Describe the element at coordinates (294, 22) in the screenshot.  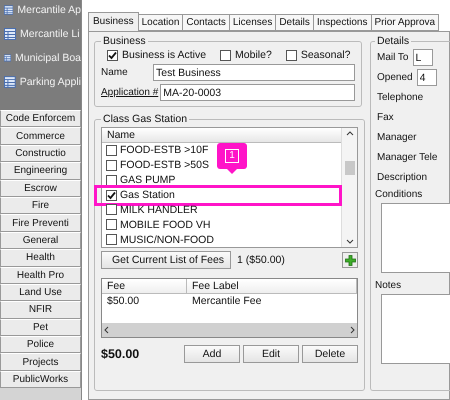
I see `tab: Details` at that location.